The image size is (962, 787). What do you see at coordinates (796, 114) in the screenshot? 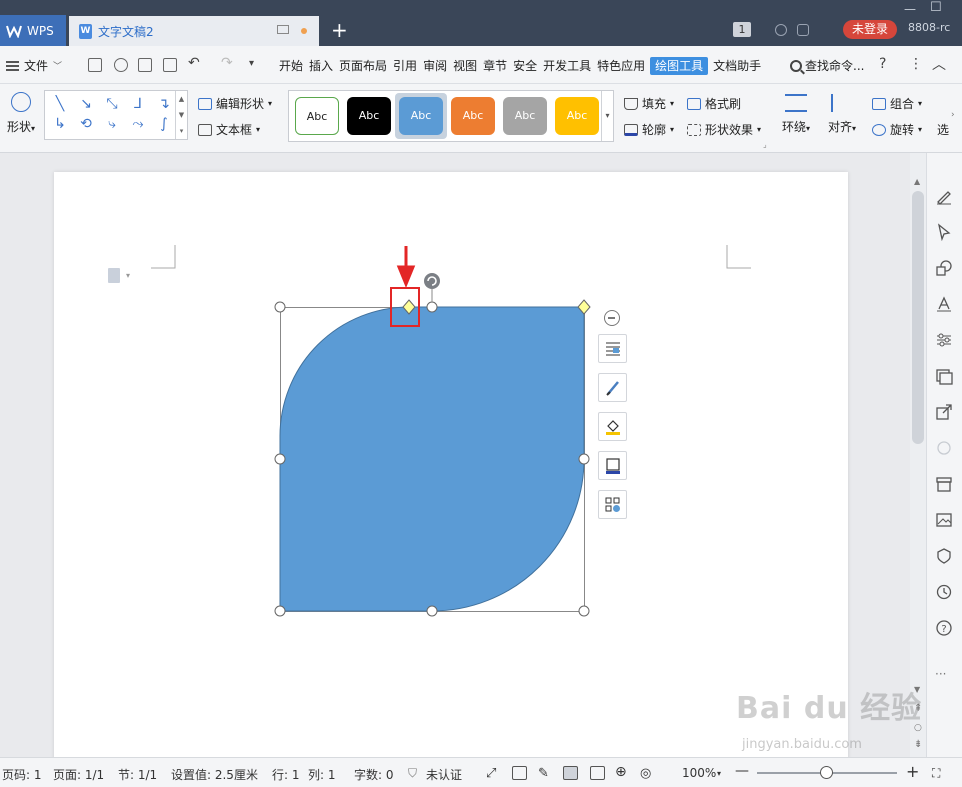
I see `wrap-text-button: 环绕▾` at bounding box center [796, 114].